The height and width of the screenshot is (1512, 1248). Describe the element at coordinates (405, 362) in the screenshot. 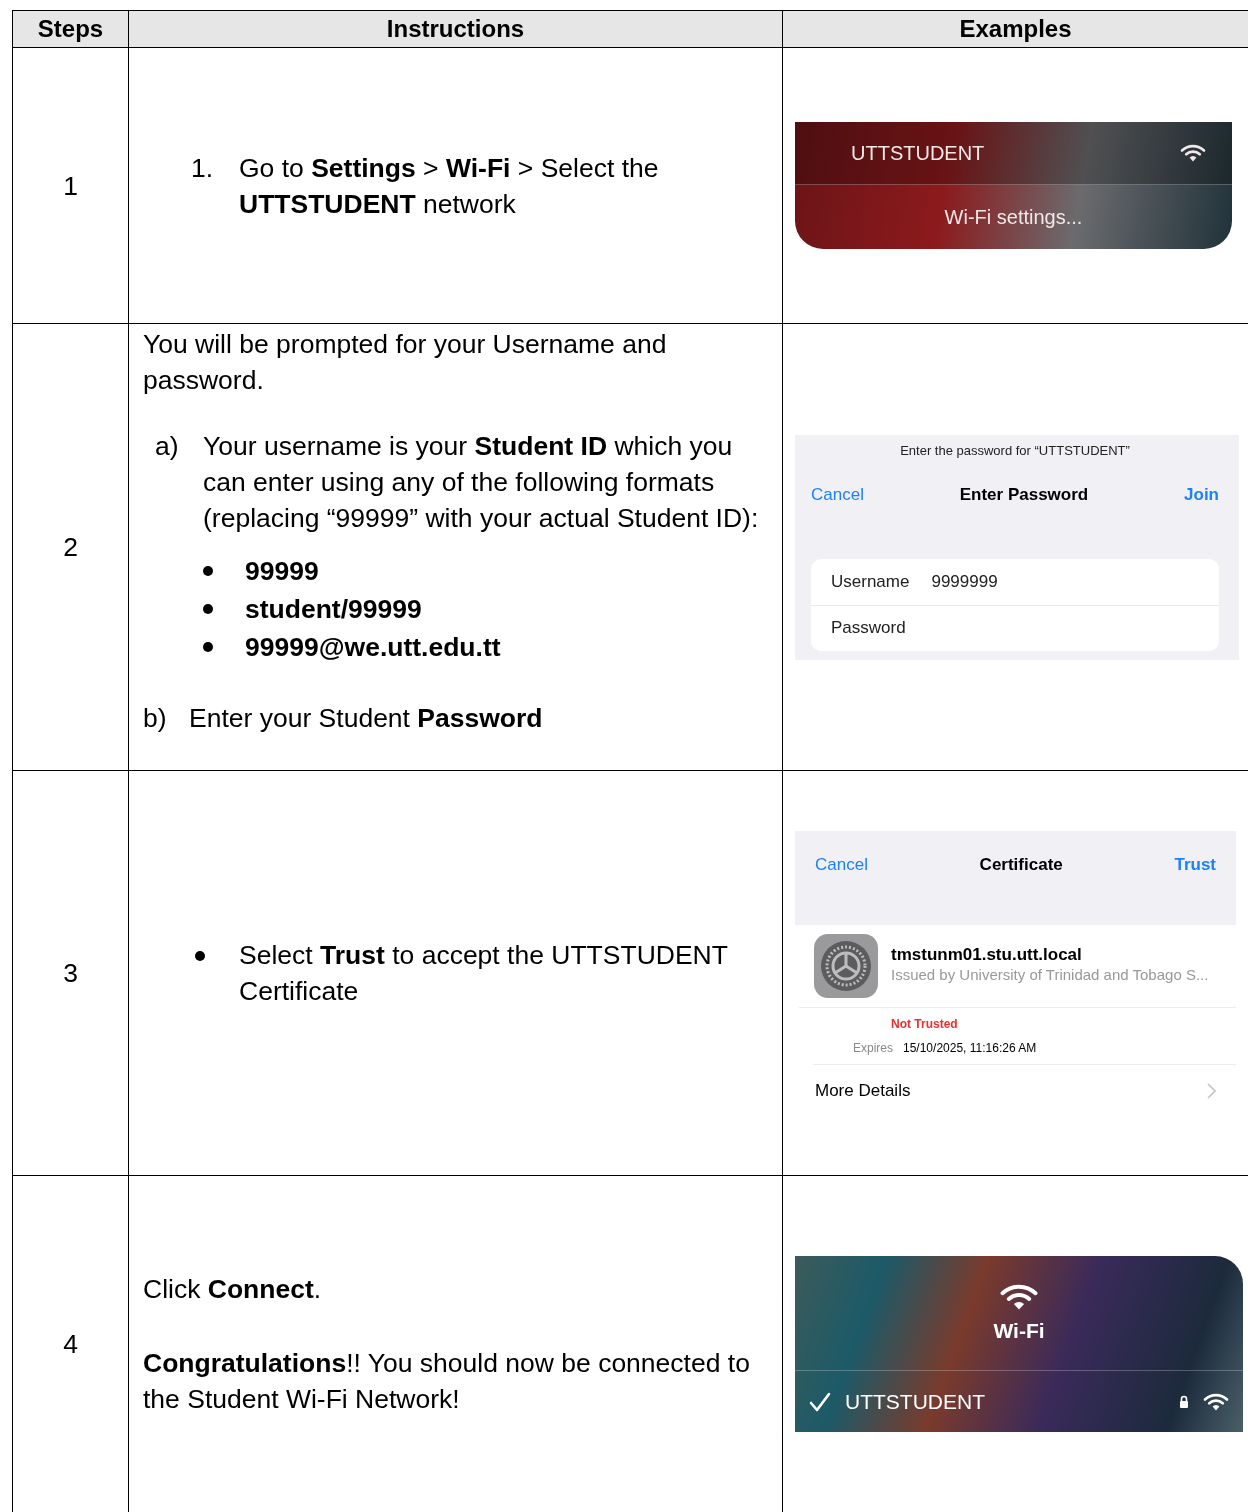

I see `instruction-text: You will be prompted for your Username and password.` at that location.